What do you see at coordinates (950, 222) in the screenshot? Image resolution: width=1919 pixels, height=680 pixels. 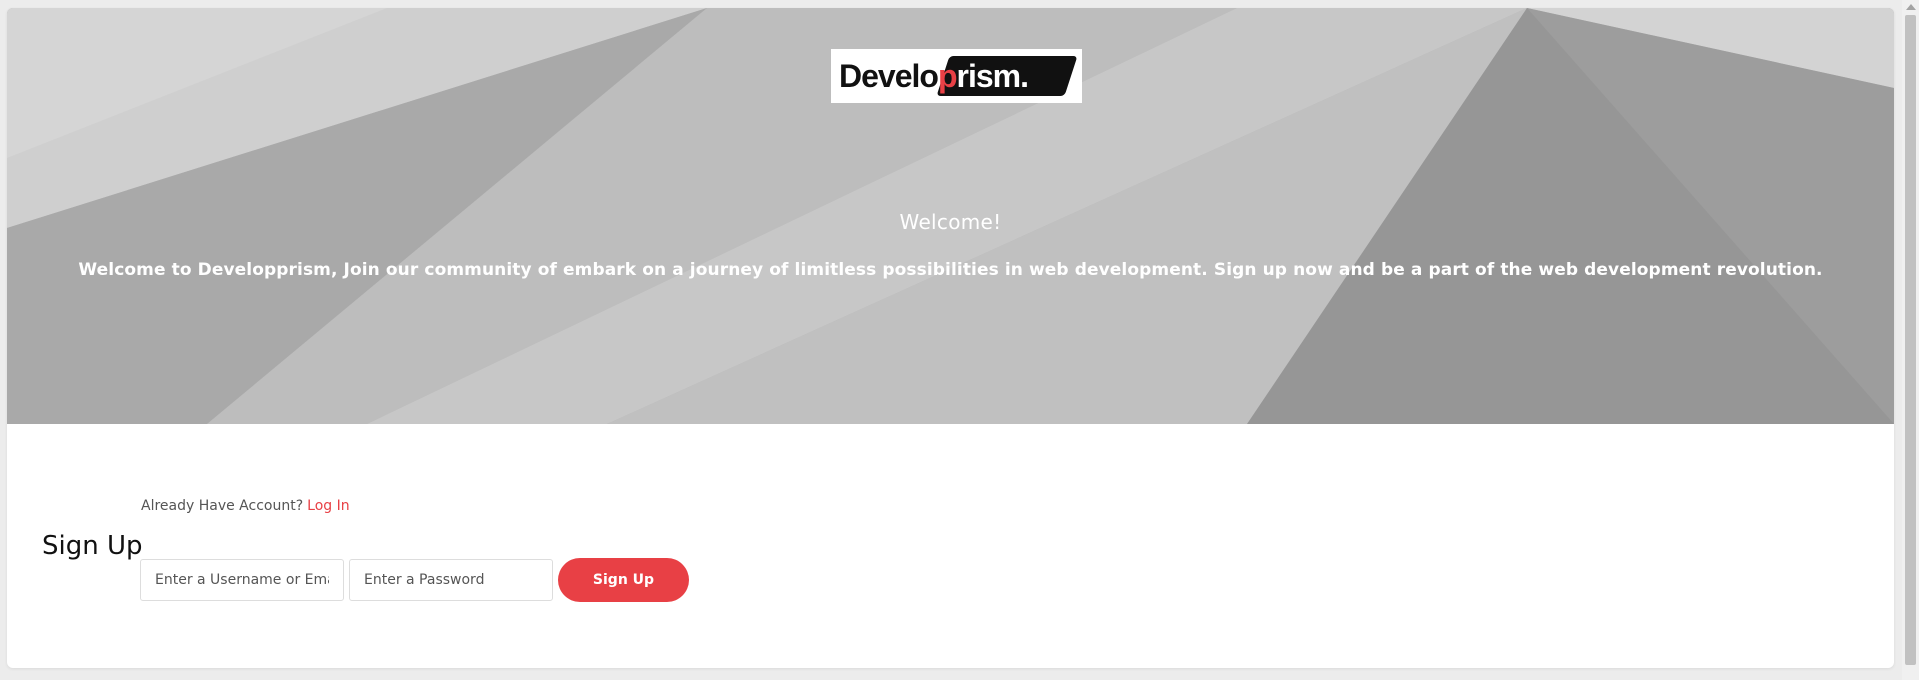 I see `welcome-title: Welcome!` at bounding box center [950, 222].